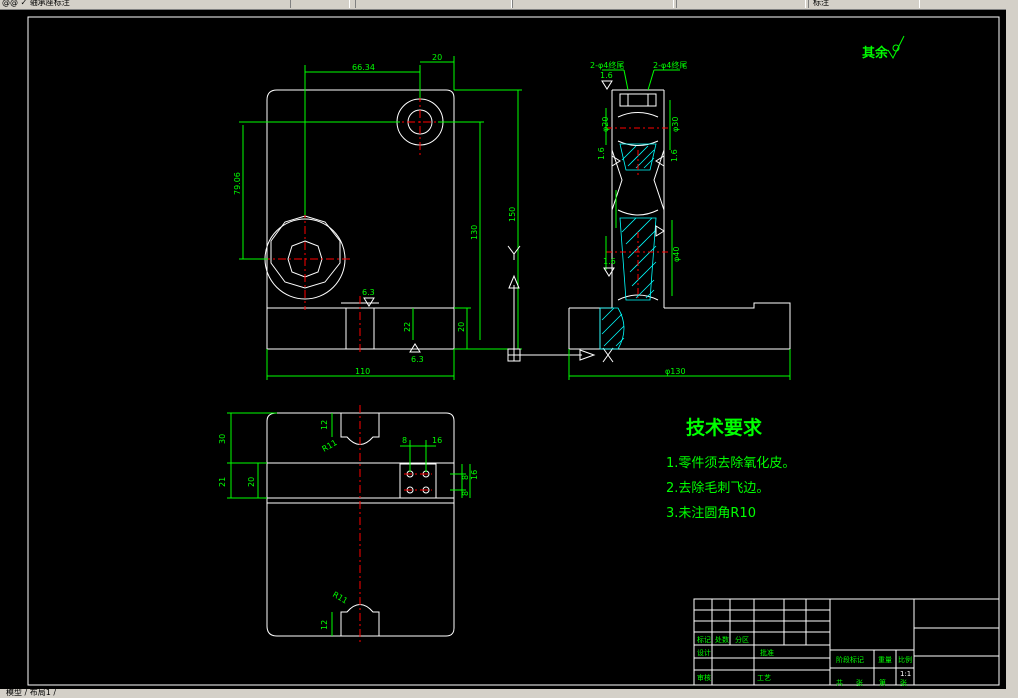  Describe the element at coordinates (605, 124) in the screenshot. I see `dim-phi20: φ20` at that location.